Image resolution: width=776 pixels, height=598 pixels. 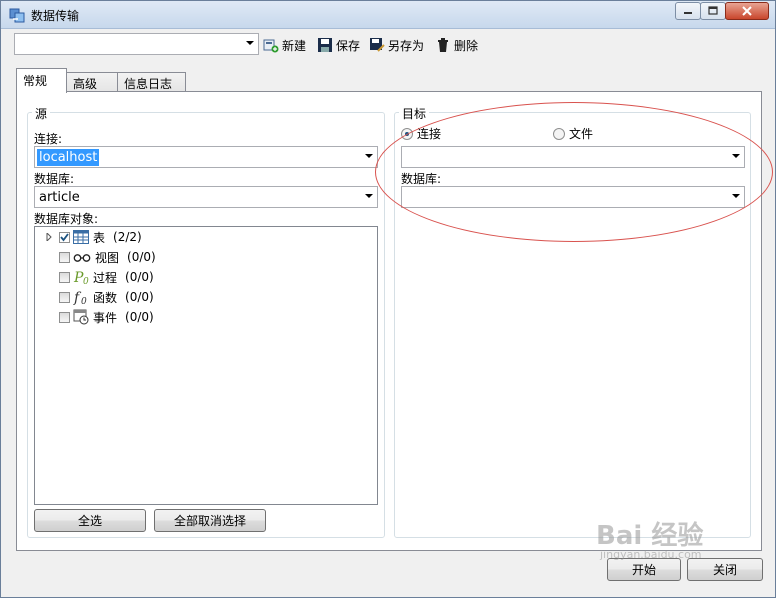 I want to click on functions-checkbox, so click(x=64, y=297).